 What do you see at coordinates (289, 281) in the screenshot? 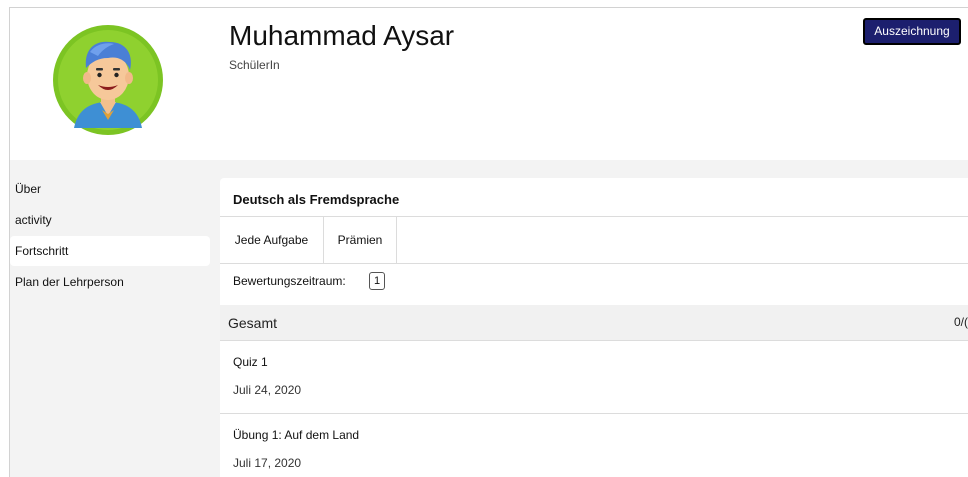
I see `grading-period-label: Bewertungszeitraum:` at bounding box center [289, 281].